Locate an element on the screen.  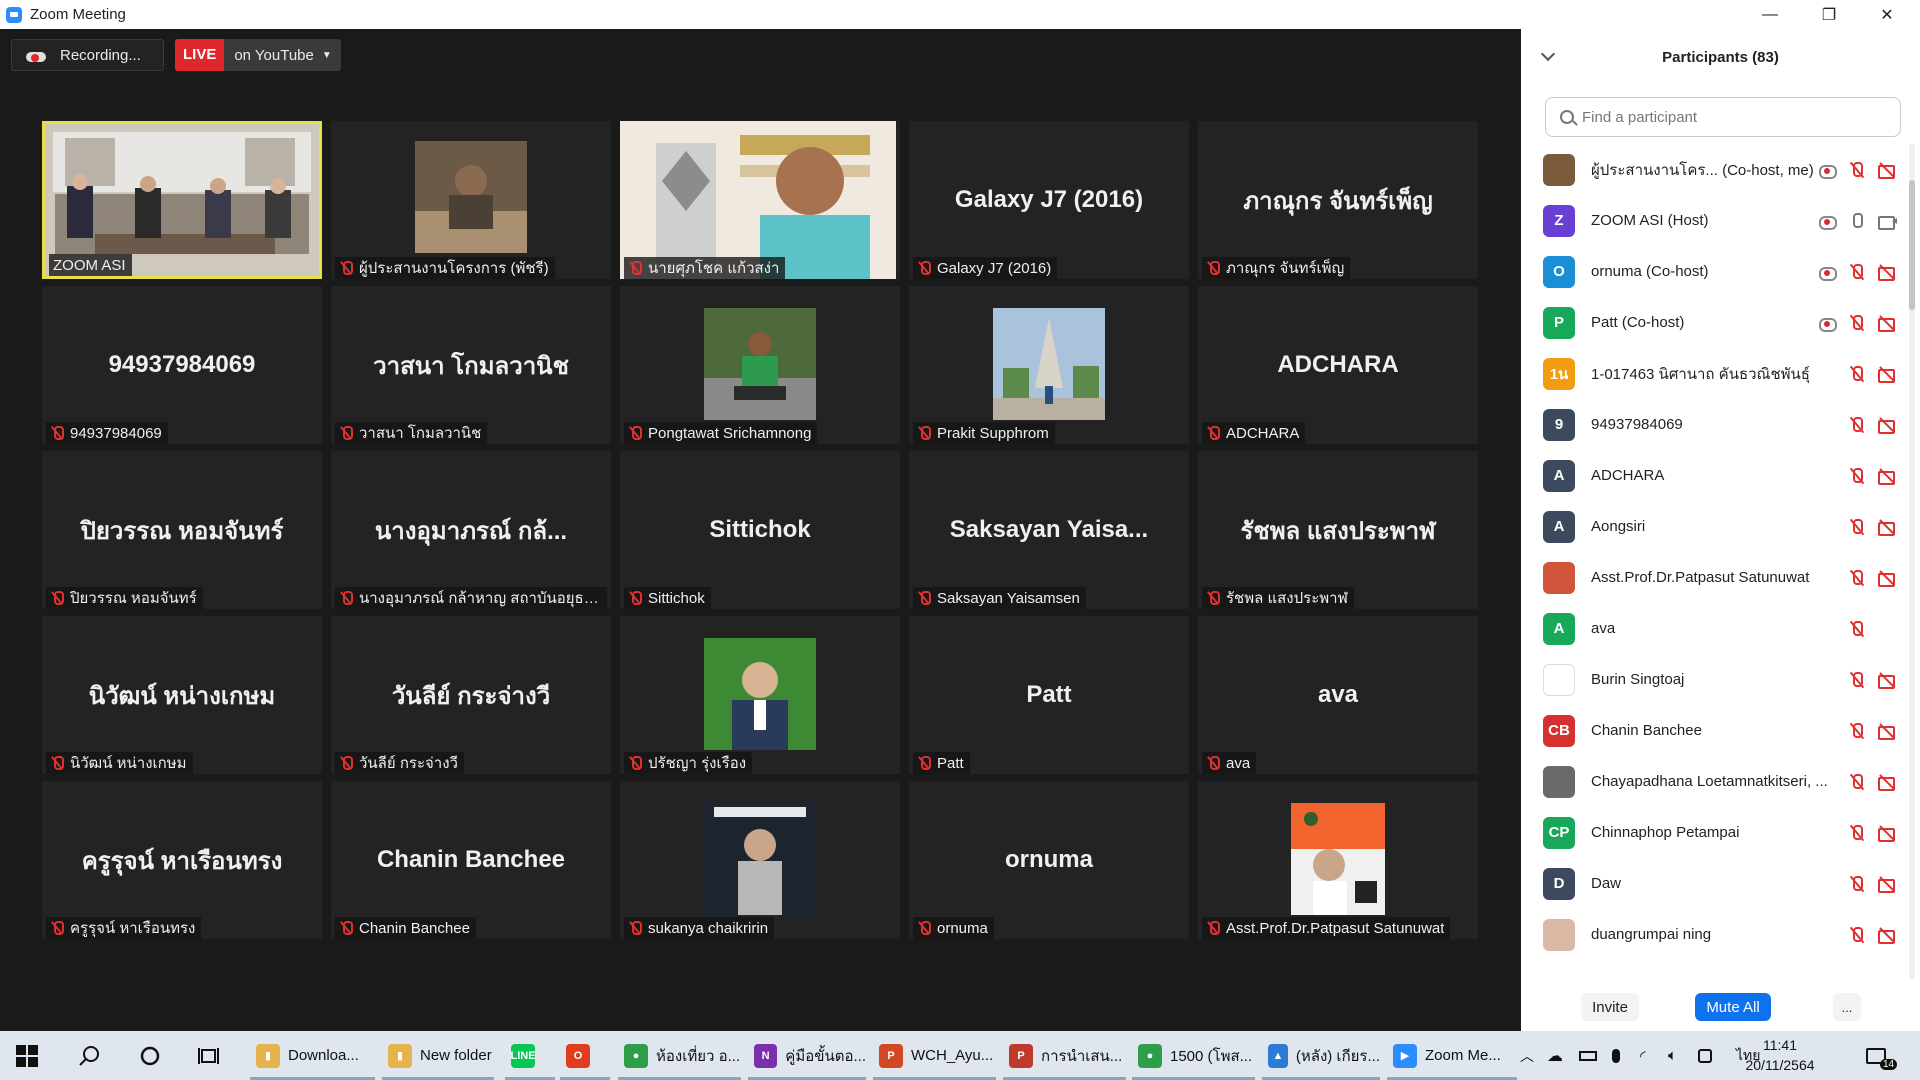
chevron-up-icon: ︿ is located at coordinates (1527, 1055).